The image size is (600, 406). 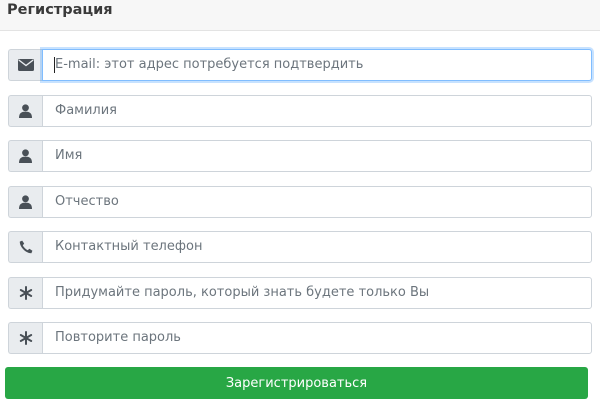 What do you see at coordinates (69, 155) in the screenshot?
I see `first-name-placeholder: Имя` at bounding box center [69, 155].